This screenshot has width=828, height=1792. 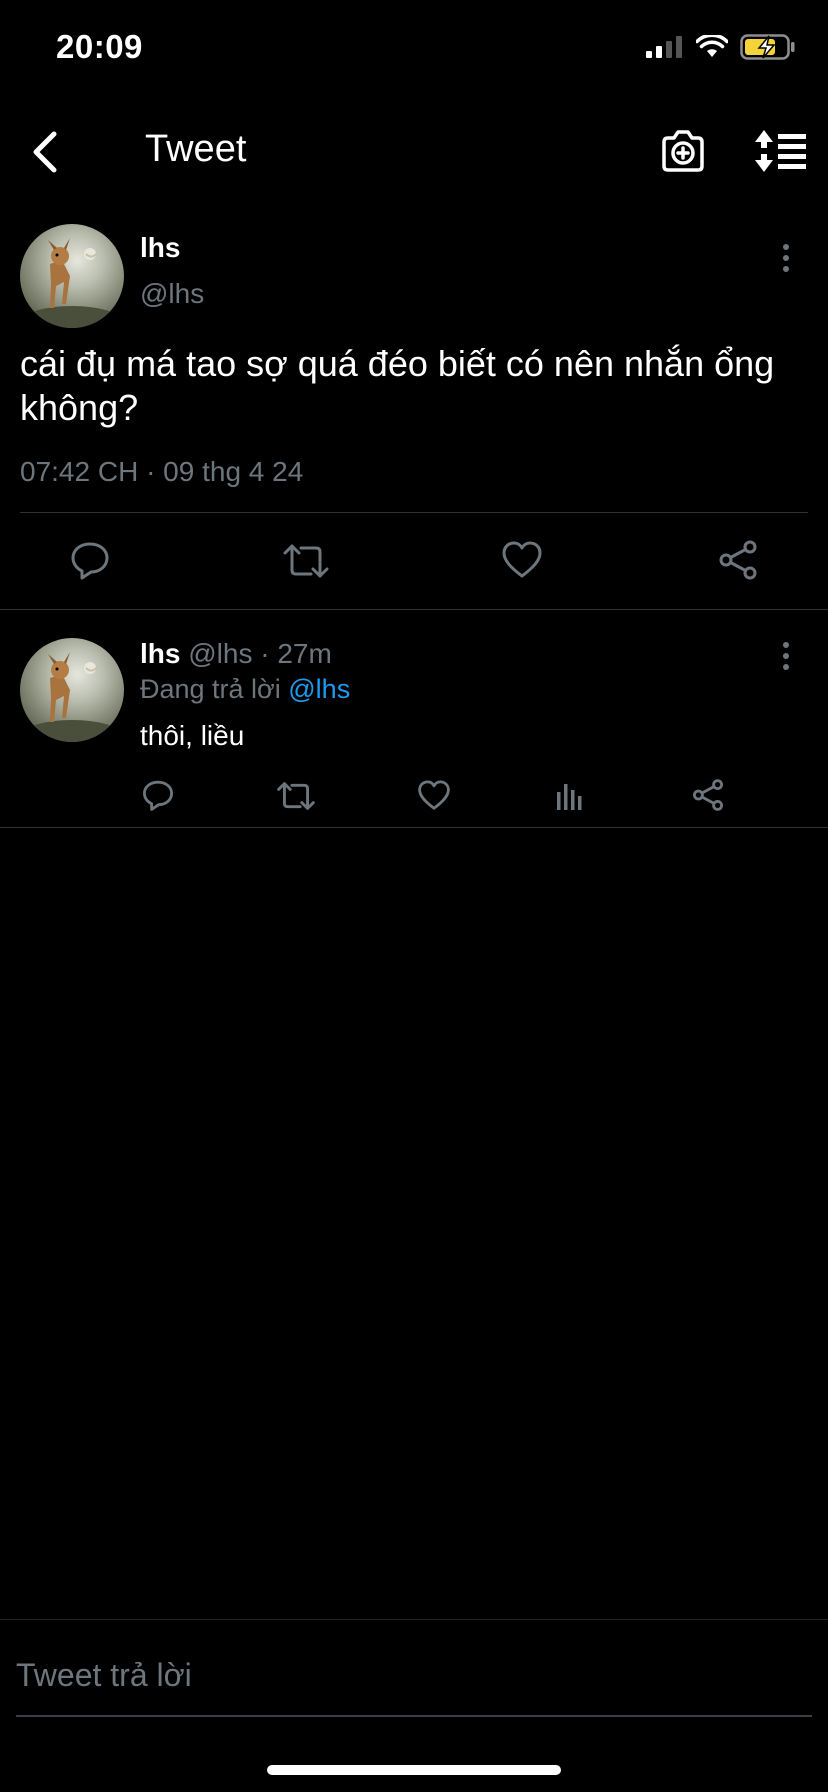 I want to click on author-name: lhs, so click(x=160, y=248).